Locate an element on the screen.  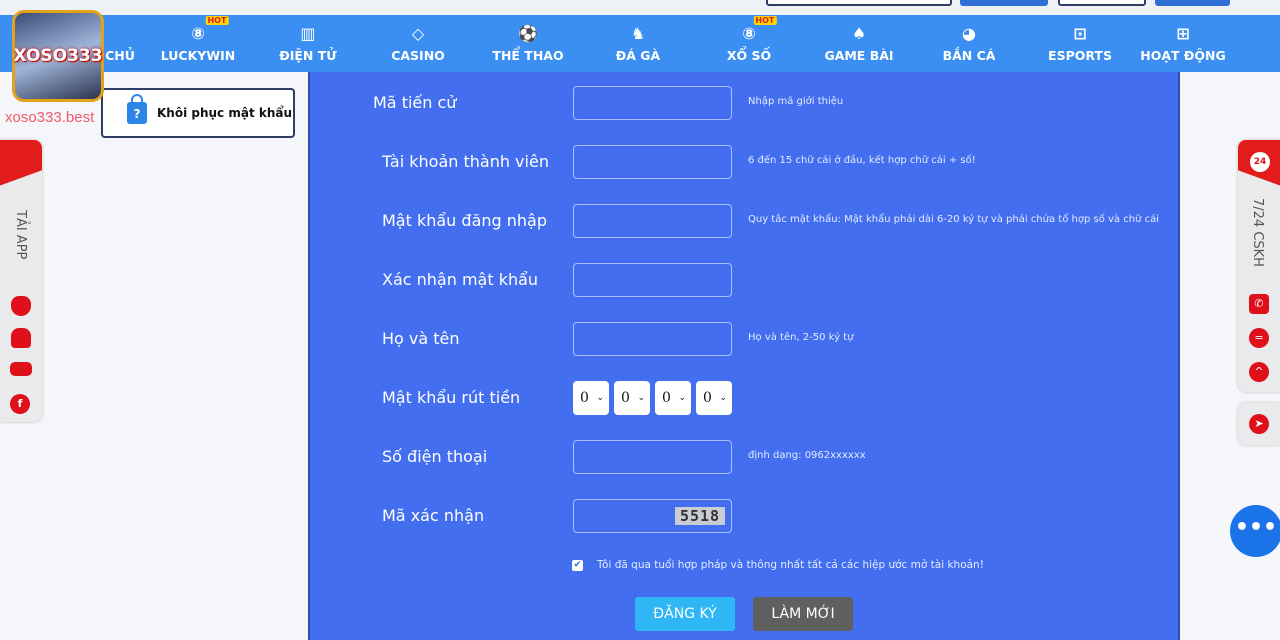
lock-icon: ? is located at coordinates (137, 109).